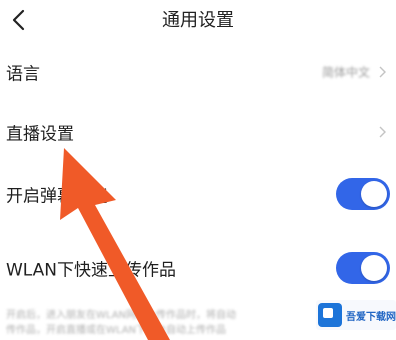 This screenshot has height=340, width=396. I want to click on language-label: 语言, so click(23, 74).